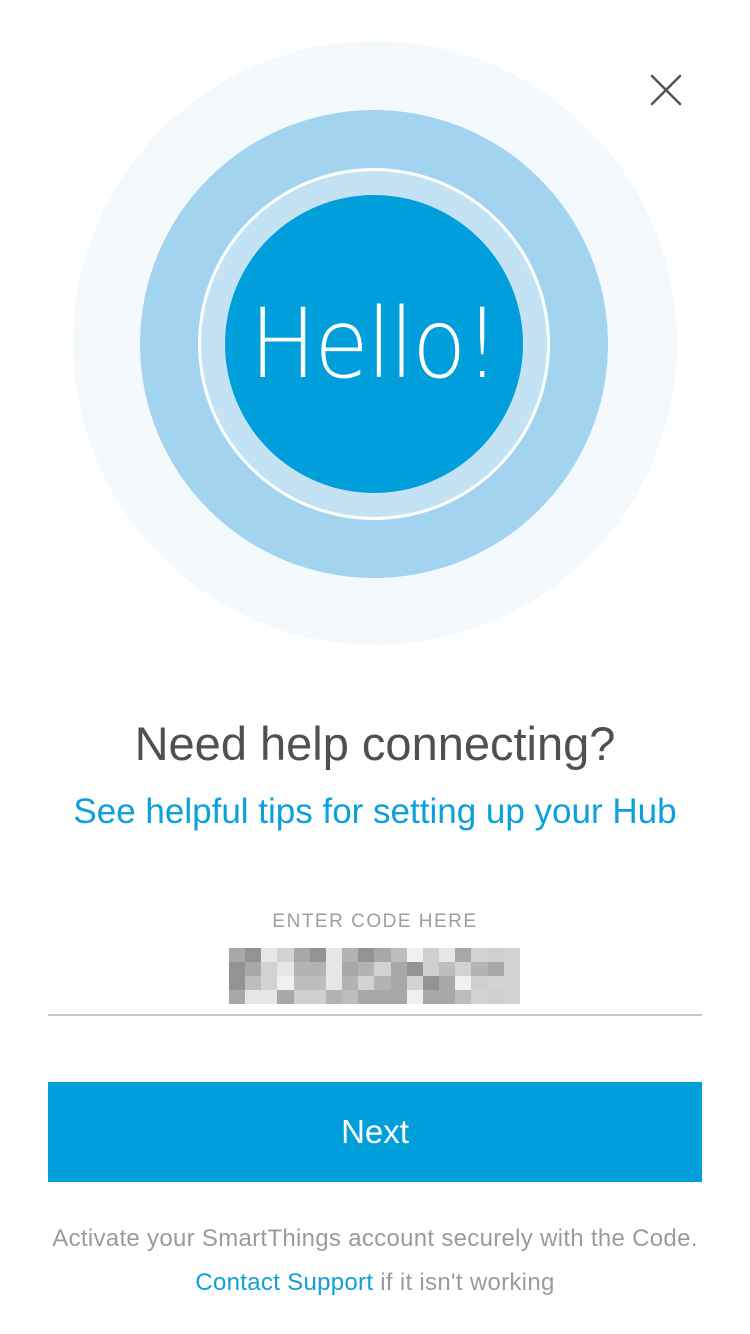  I want to click on next-button: Next, so click(375, 1132).